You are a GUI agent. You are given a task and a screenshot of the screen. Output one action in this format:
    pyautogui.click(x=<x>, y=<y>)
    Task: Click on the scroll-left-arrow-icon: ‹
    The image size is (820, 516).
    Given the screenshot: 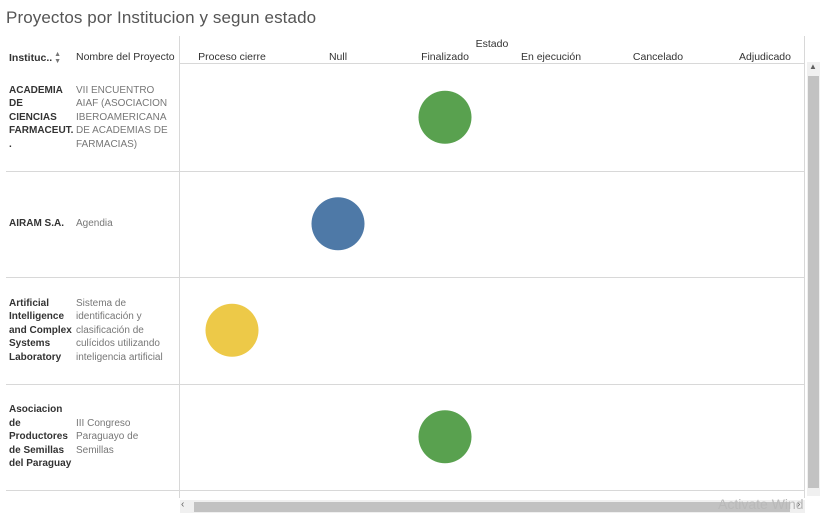 What is the action you would take?
    pyautogui.click(x=182, y=504)
    